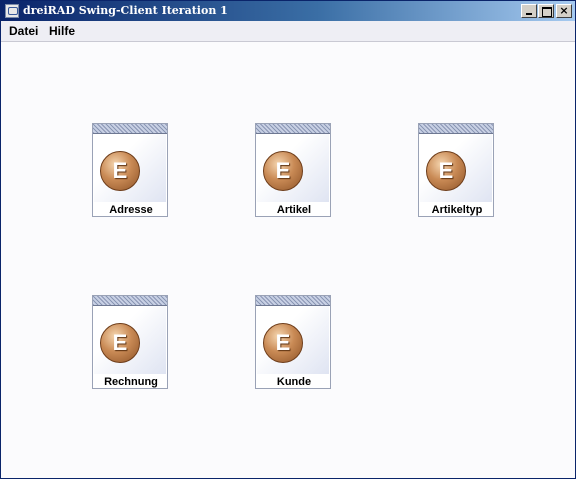 The height and width of the screenshot is (479, 576). What do you see at coordinates (294, 210) in the screenshot?
I see `entity-label: Artikel` at bounding box center [294, 210].